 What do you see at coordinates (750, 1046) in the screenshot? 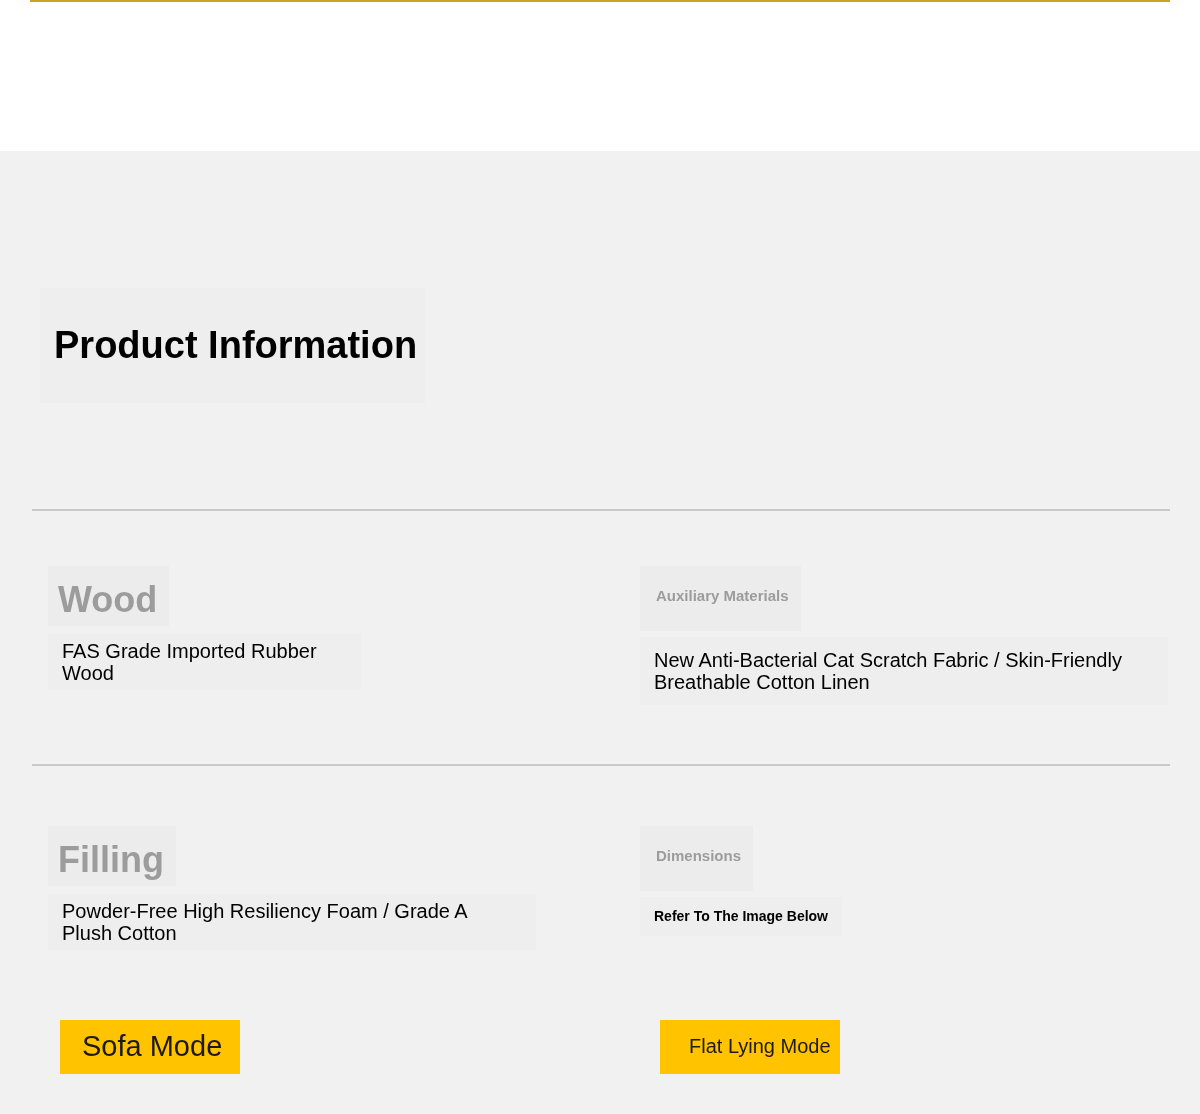
I see `mode-label: Flat Lying Mode` at bounding box center [750, 1046].